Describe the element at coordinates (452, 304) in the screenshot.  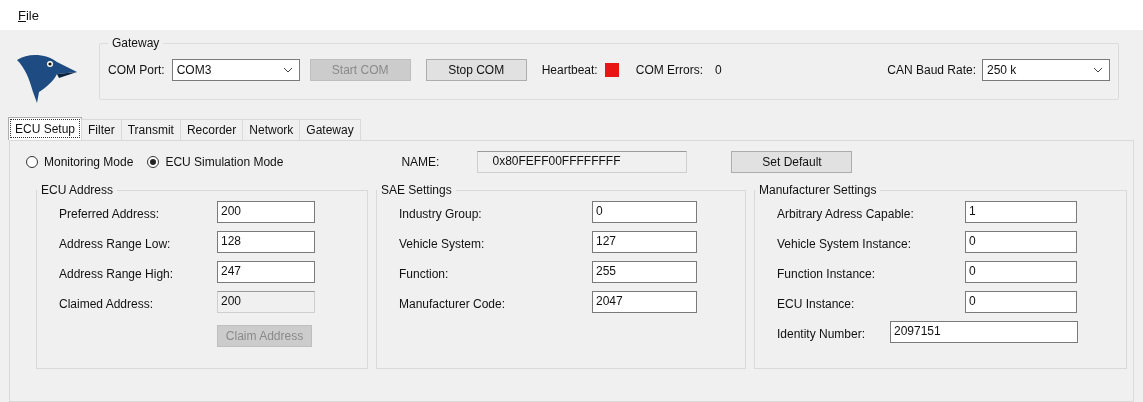
I see `field-label: Manufacturer Code:` at that location.